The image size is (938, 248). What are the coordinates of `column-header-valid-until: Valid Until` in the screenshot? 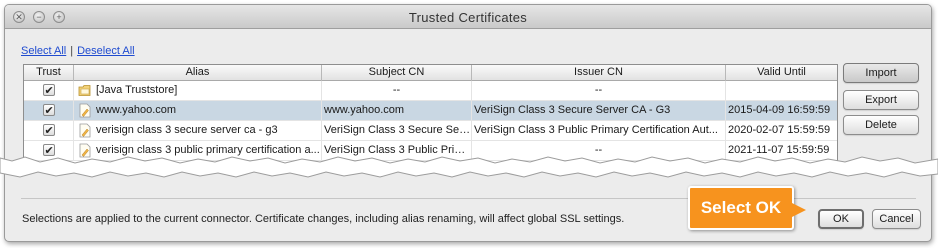 It's located at (781, 73).